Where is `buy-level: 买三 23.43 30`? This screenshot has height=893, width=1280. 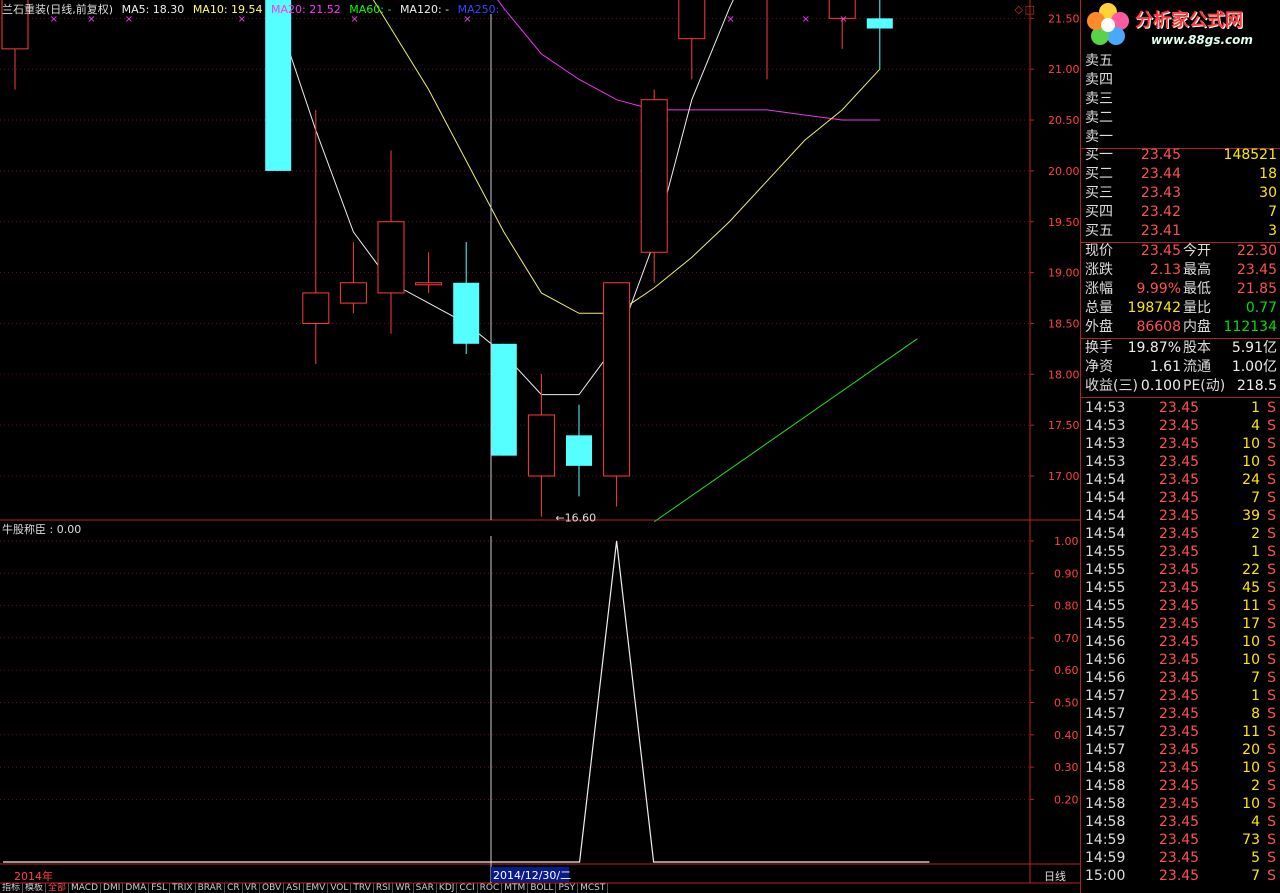
buy-level: 买三 23.43 30 is located at coordinates (1180, 193).